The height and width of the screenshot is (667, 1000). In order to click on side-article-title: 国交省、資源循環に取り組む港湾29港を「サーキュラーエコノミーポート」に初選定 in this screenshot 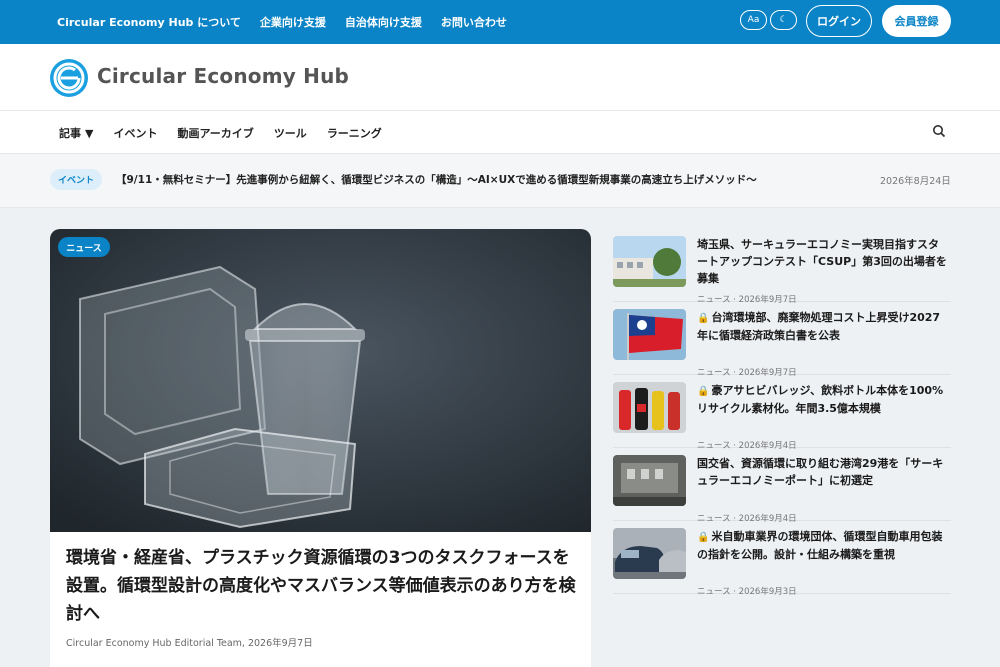, I will do `click(823, 472)`.